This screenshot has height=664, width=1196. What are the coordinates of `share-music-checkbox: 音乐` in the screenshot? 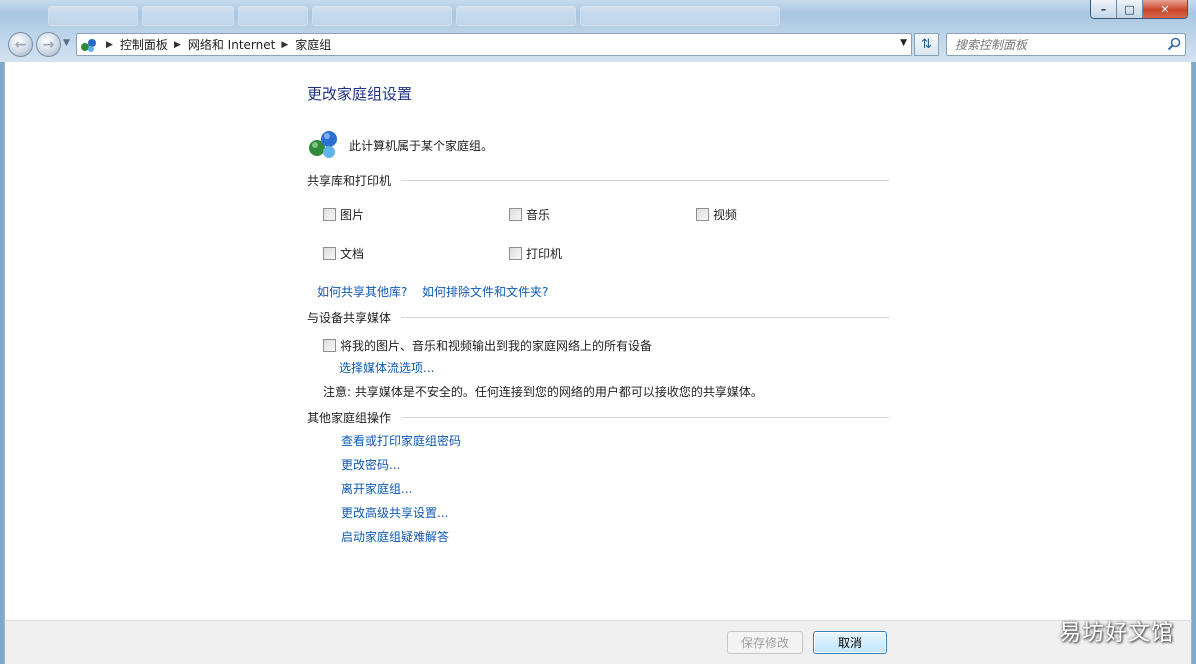 It's located at (529, 214).